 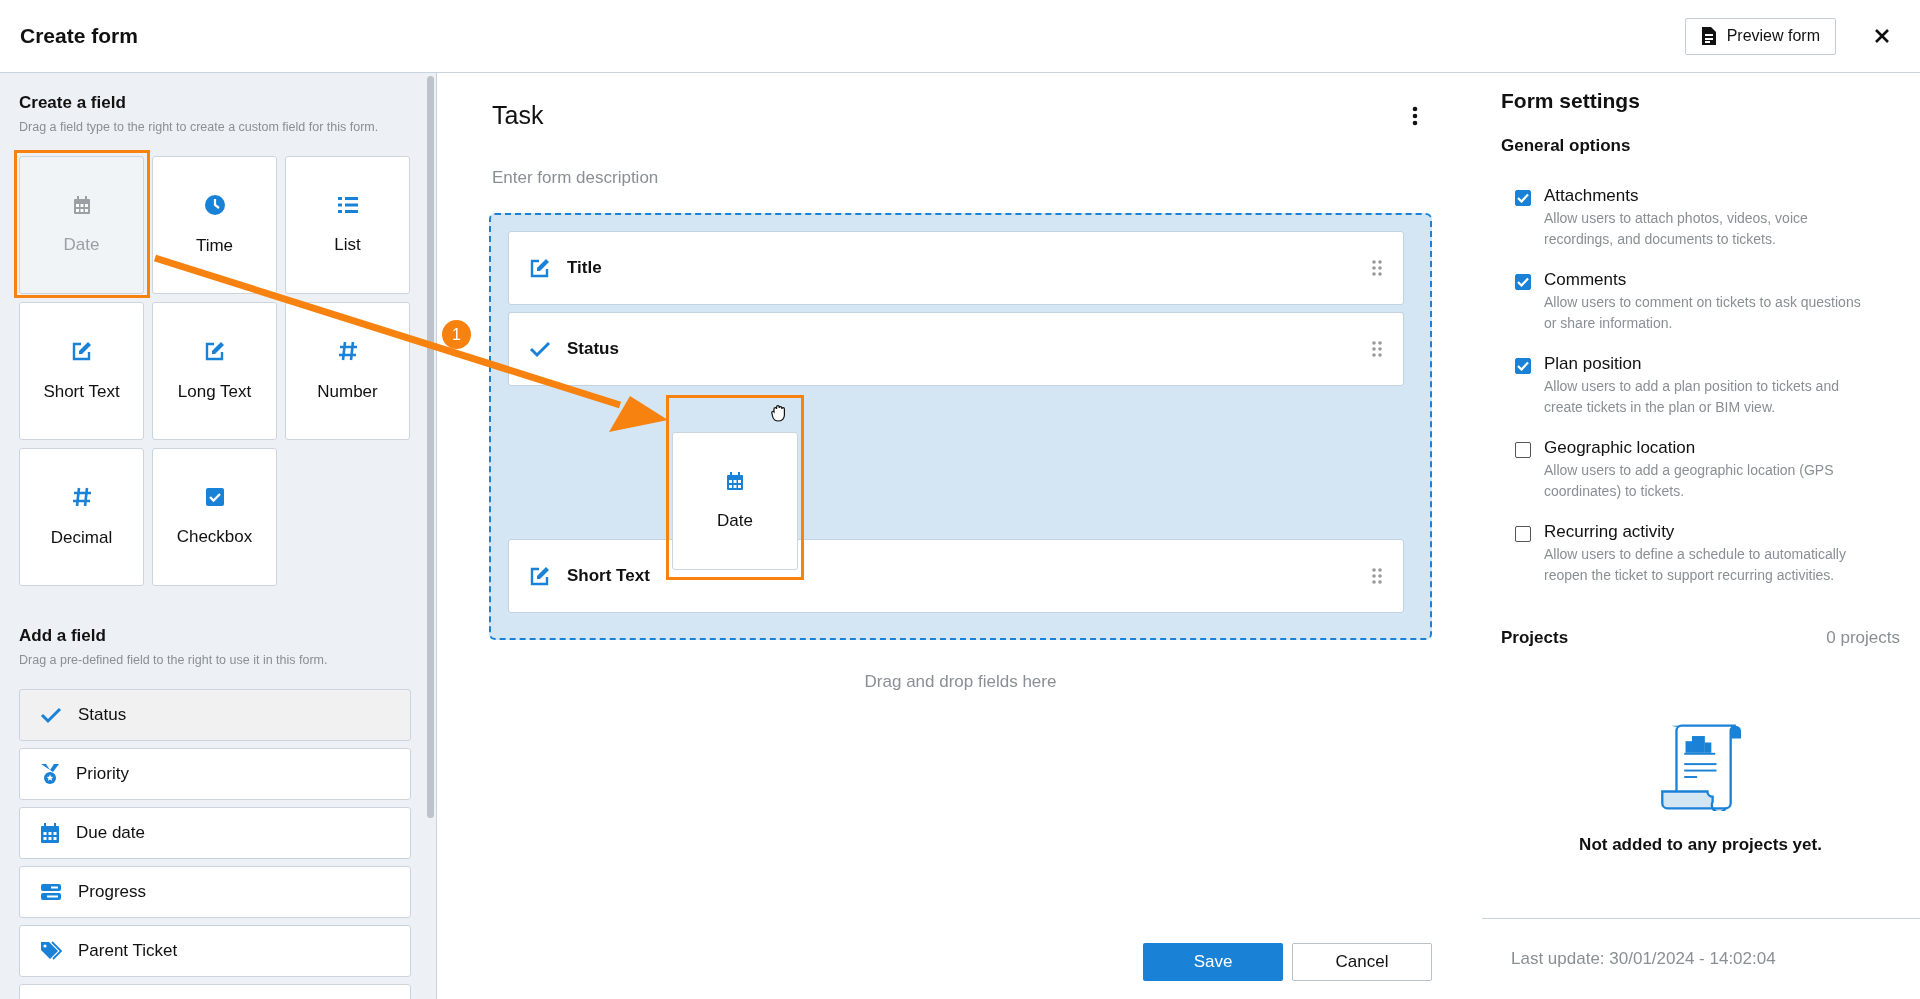 What do you see at coordinates (1566, 146) in the screenshot?
I see `section-title: General options` at bounding box center [1566, 146].